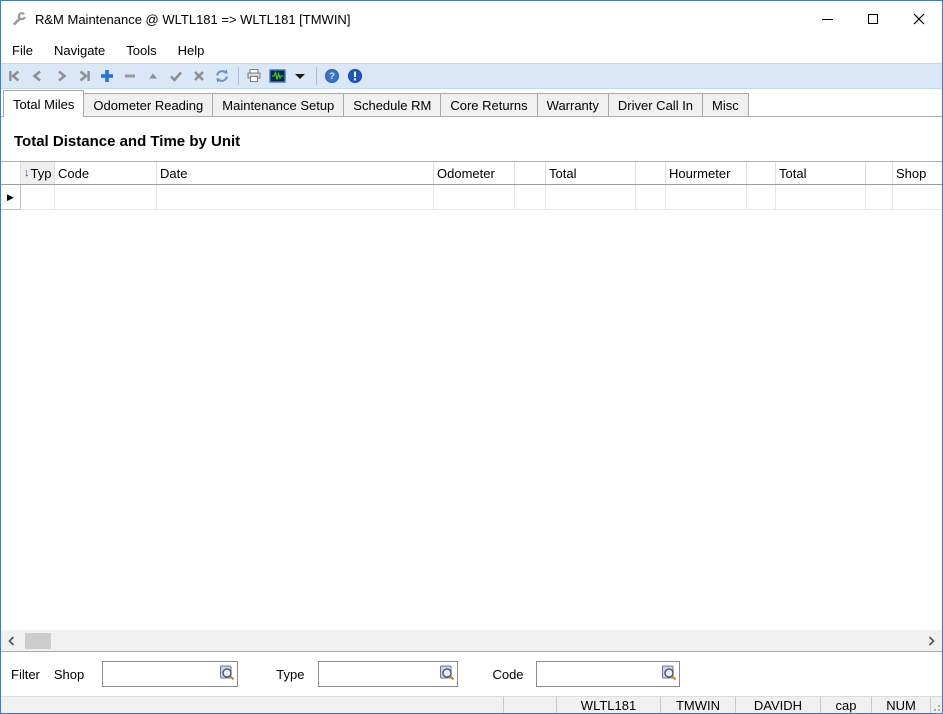  Describe the element at coordinates (79, 50) in the screenshot. I see `menu-navigate: Navigate` at that location.